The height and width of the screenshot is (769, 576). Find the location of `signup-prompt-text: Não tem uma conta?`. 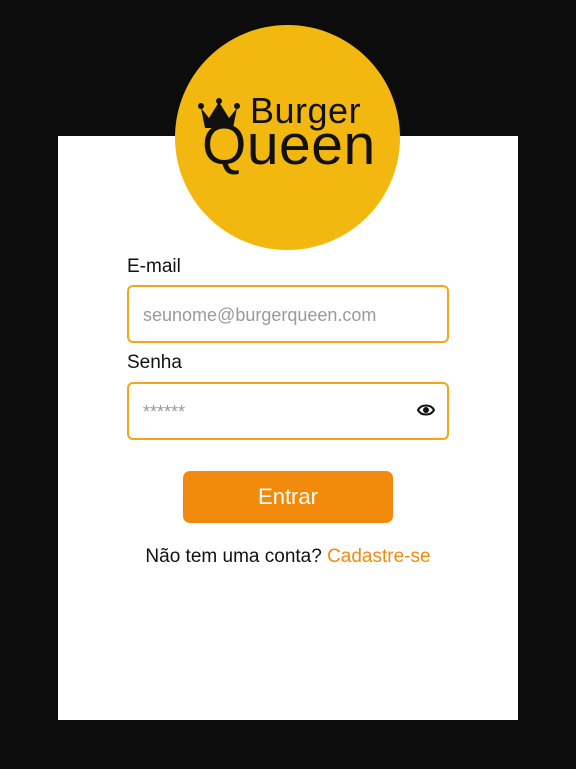

signup-prompt-text: Não tem uma conta? is located at coordinates (233, 556).